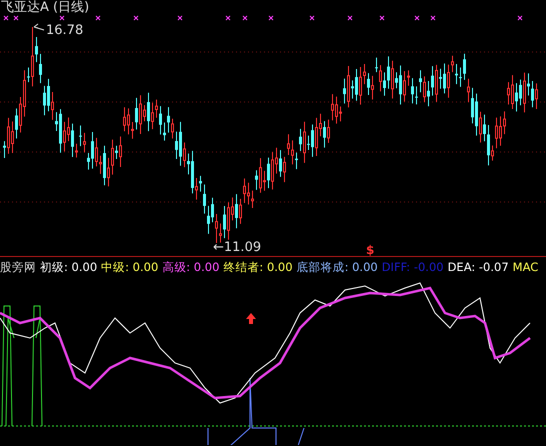 This screenshot has height=446, width=546. I want to click on arrow-icon, so click(39, 27).